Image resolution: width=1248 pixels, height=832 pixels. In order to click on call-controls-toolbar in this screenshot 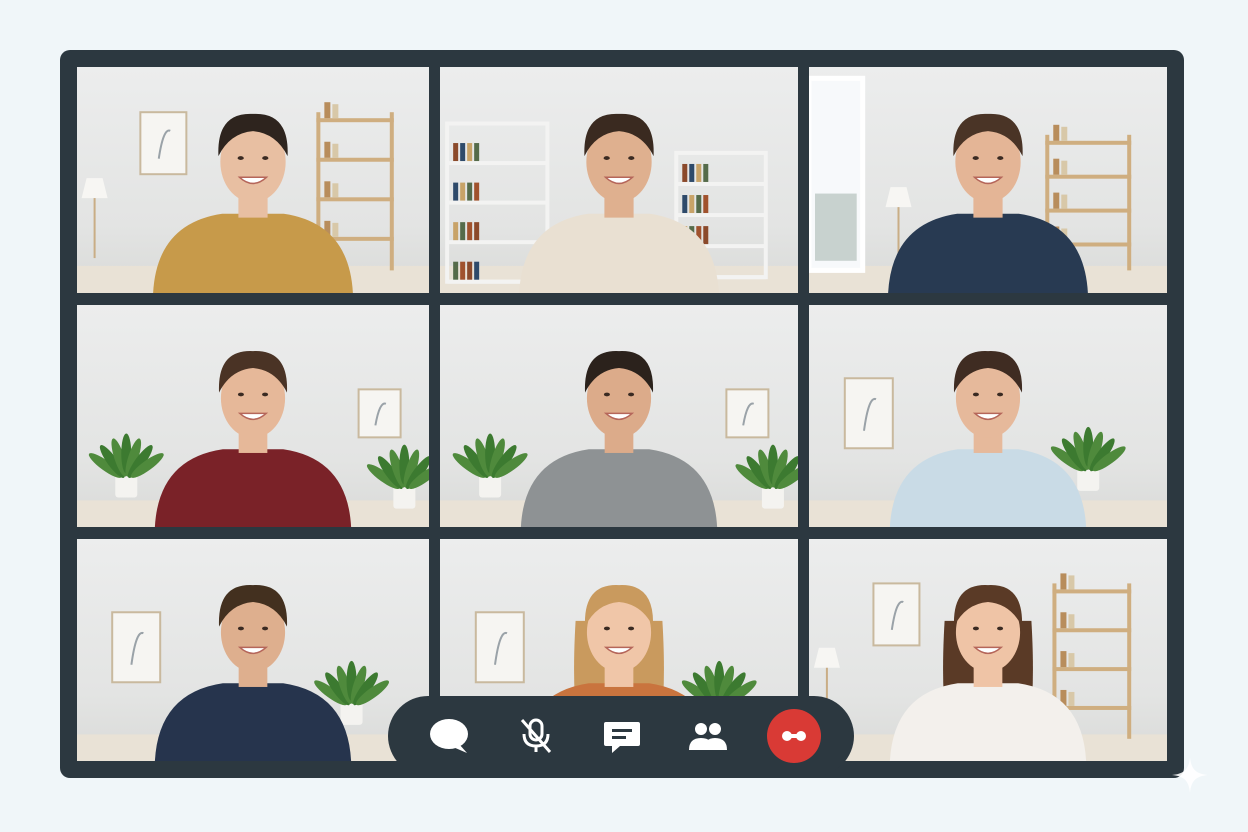, I will do `click(621, 736)`.